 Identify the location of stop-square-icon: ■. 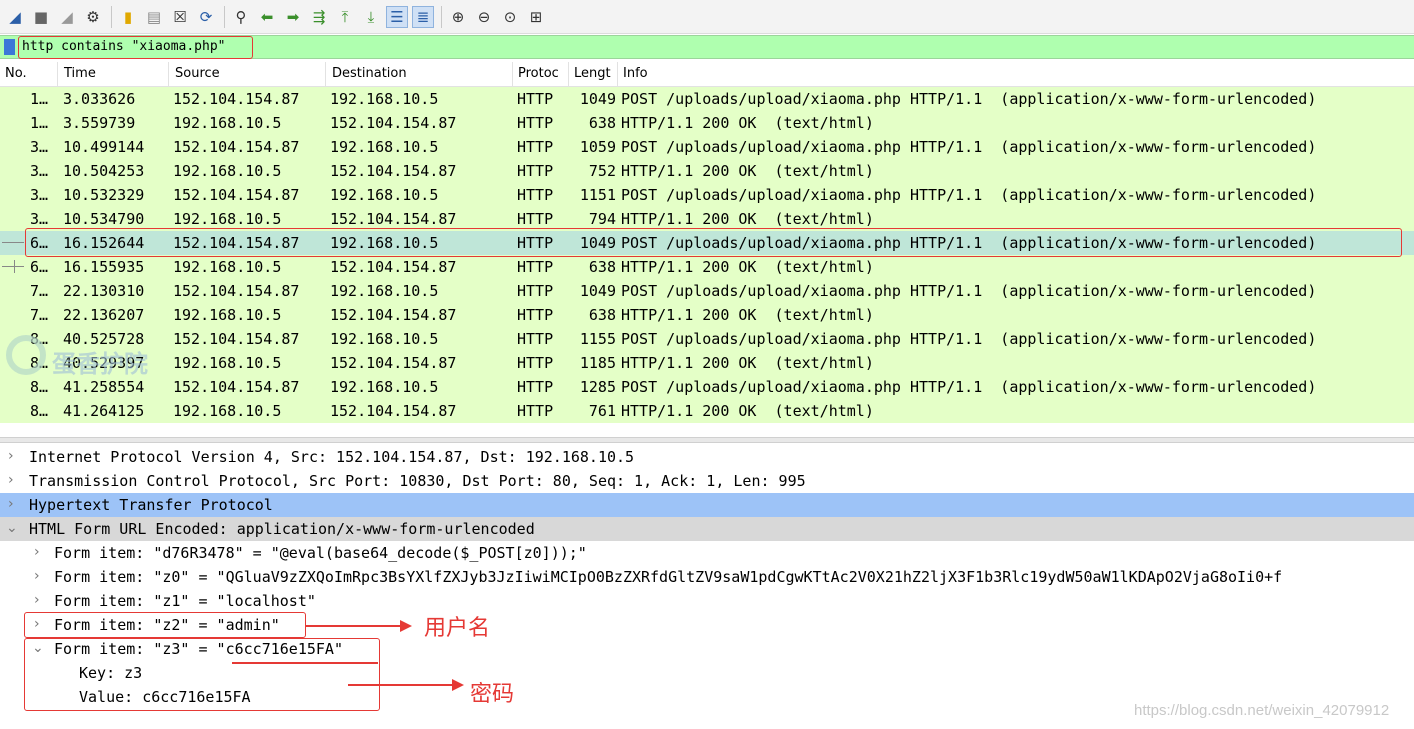
(41, 17).